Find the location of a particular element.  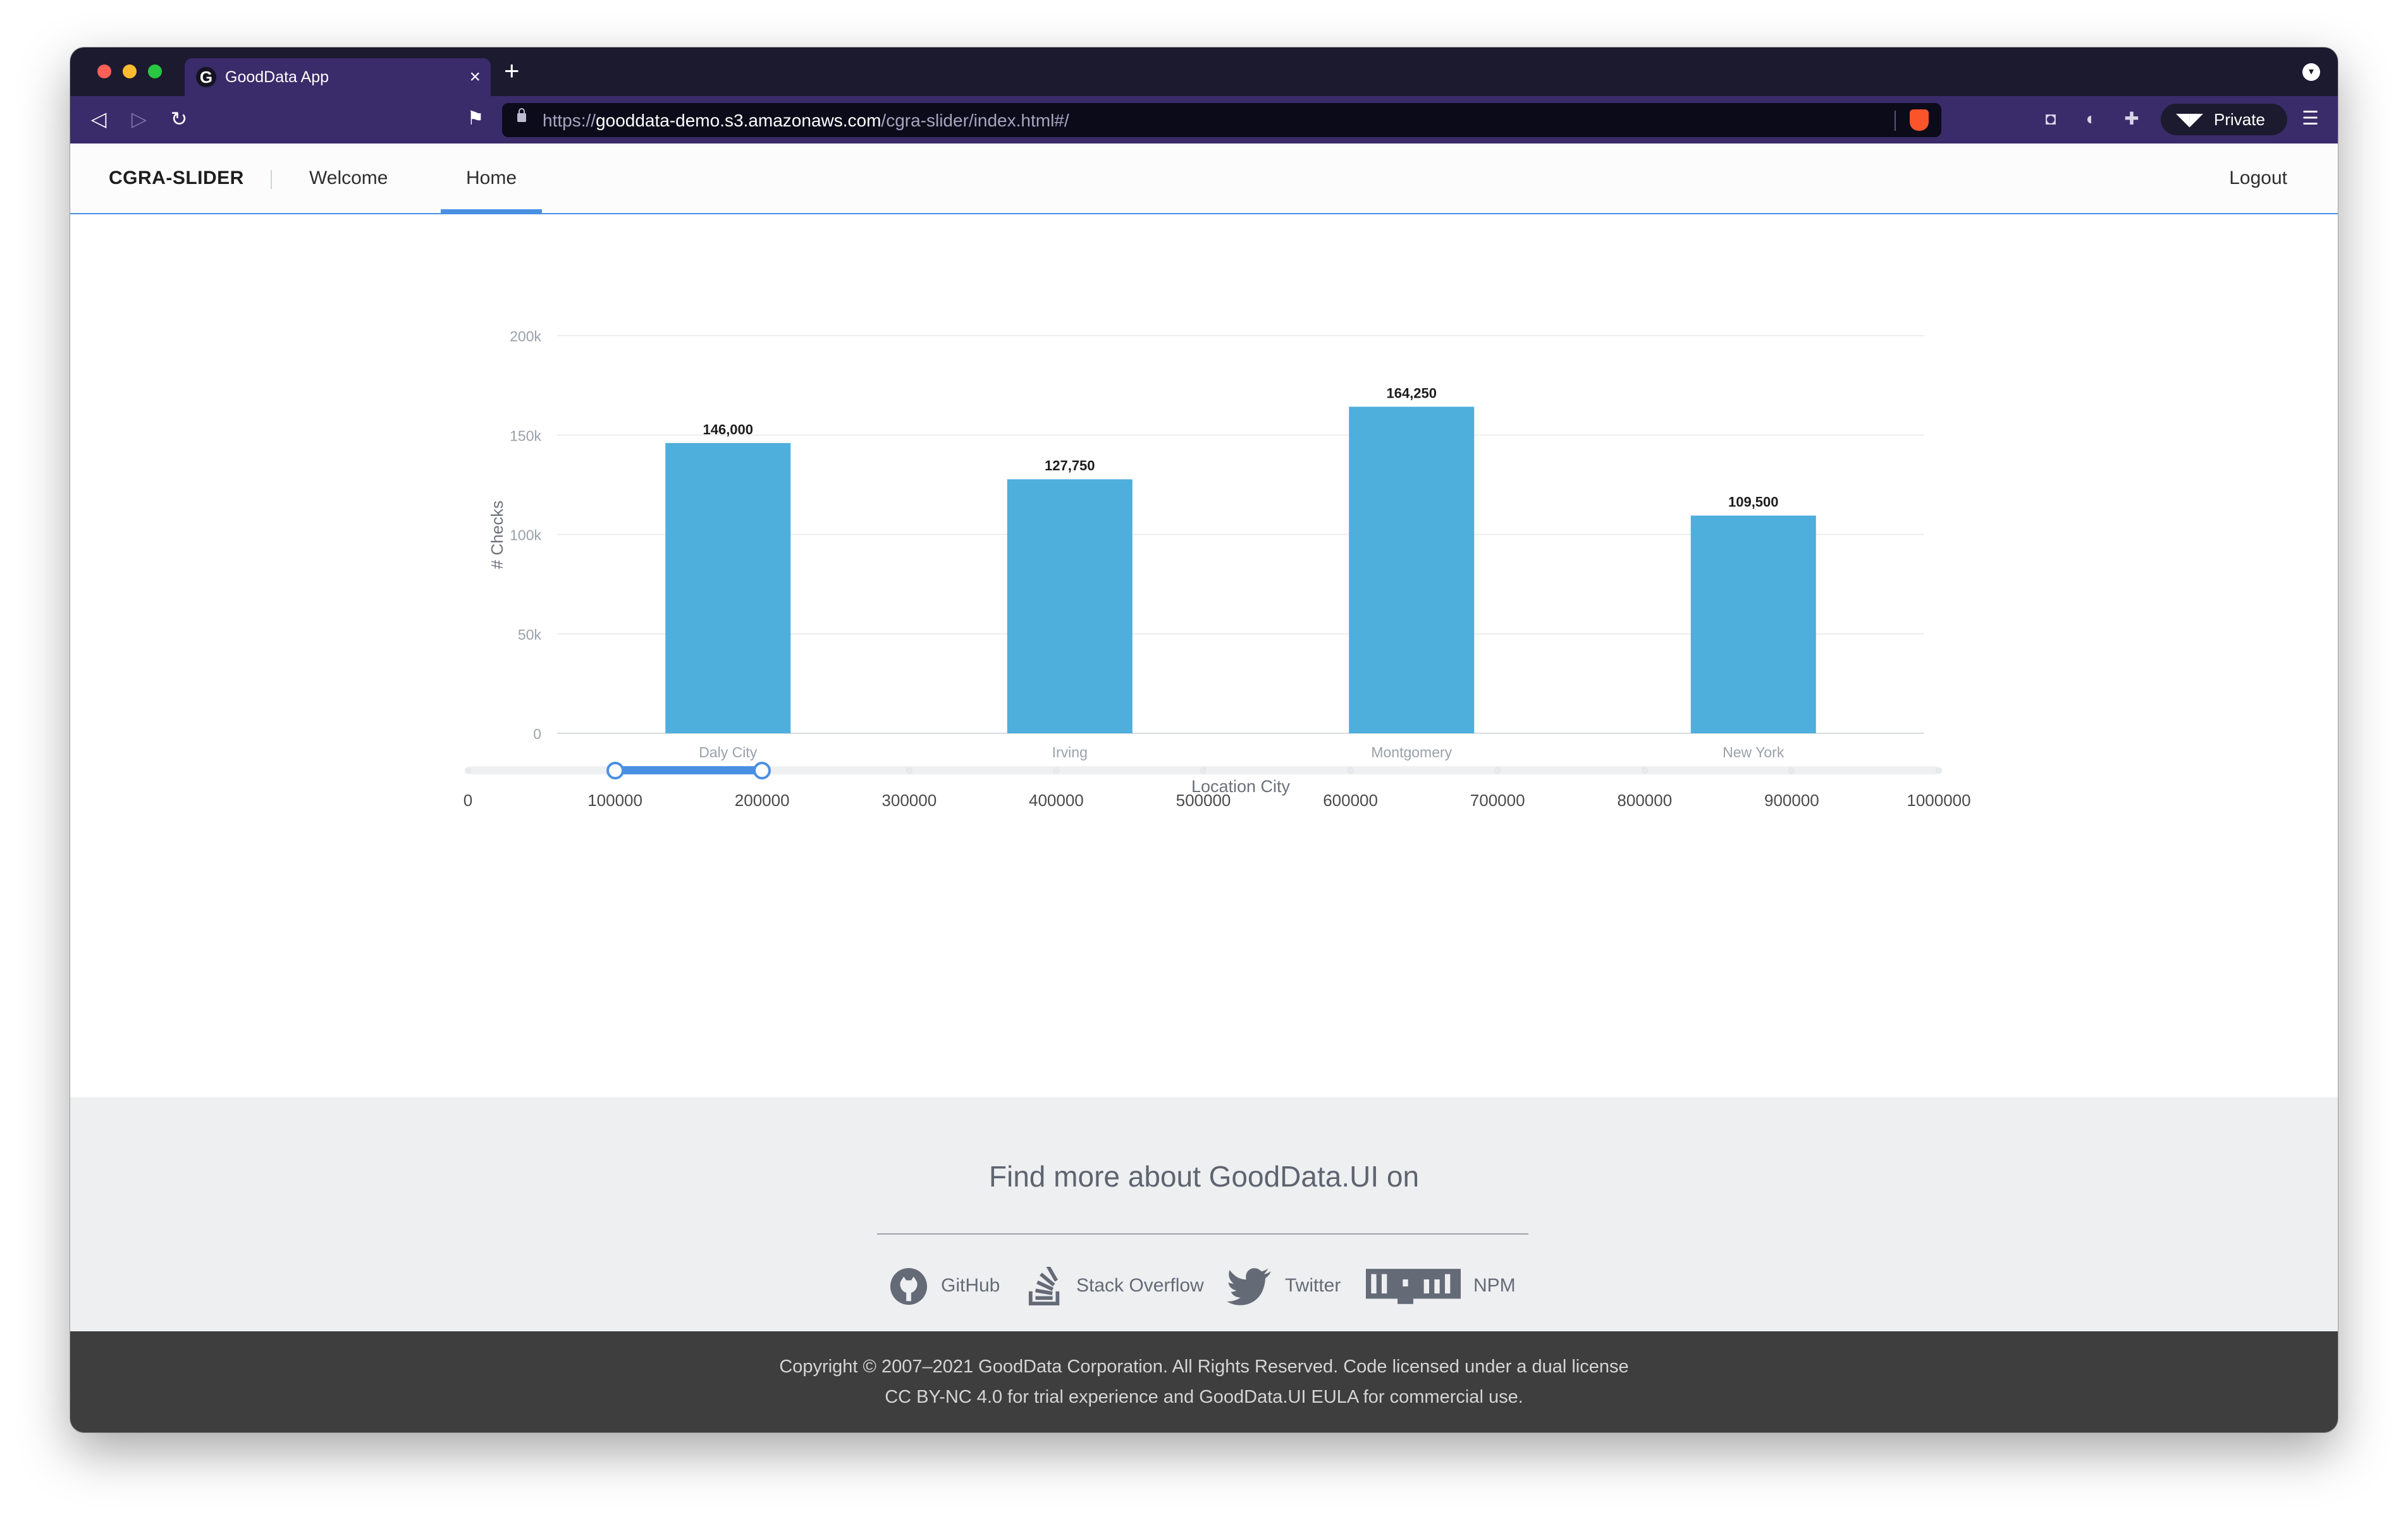

slider-min-handle is located at coordinates (615, 770).